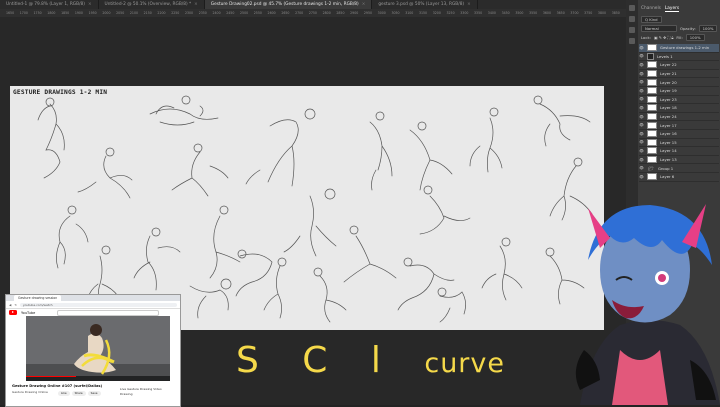 The width and height of the screenshot is (720, 407). What do you see at coordinates (672, 9) in the screenshot?
I see `tab-layers: Layers` at bounding box center [672, 9].